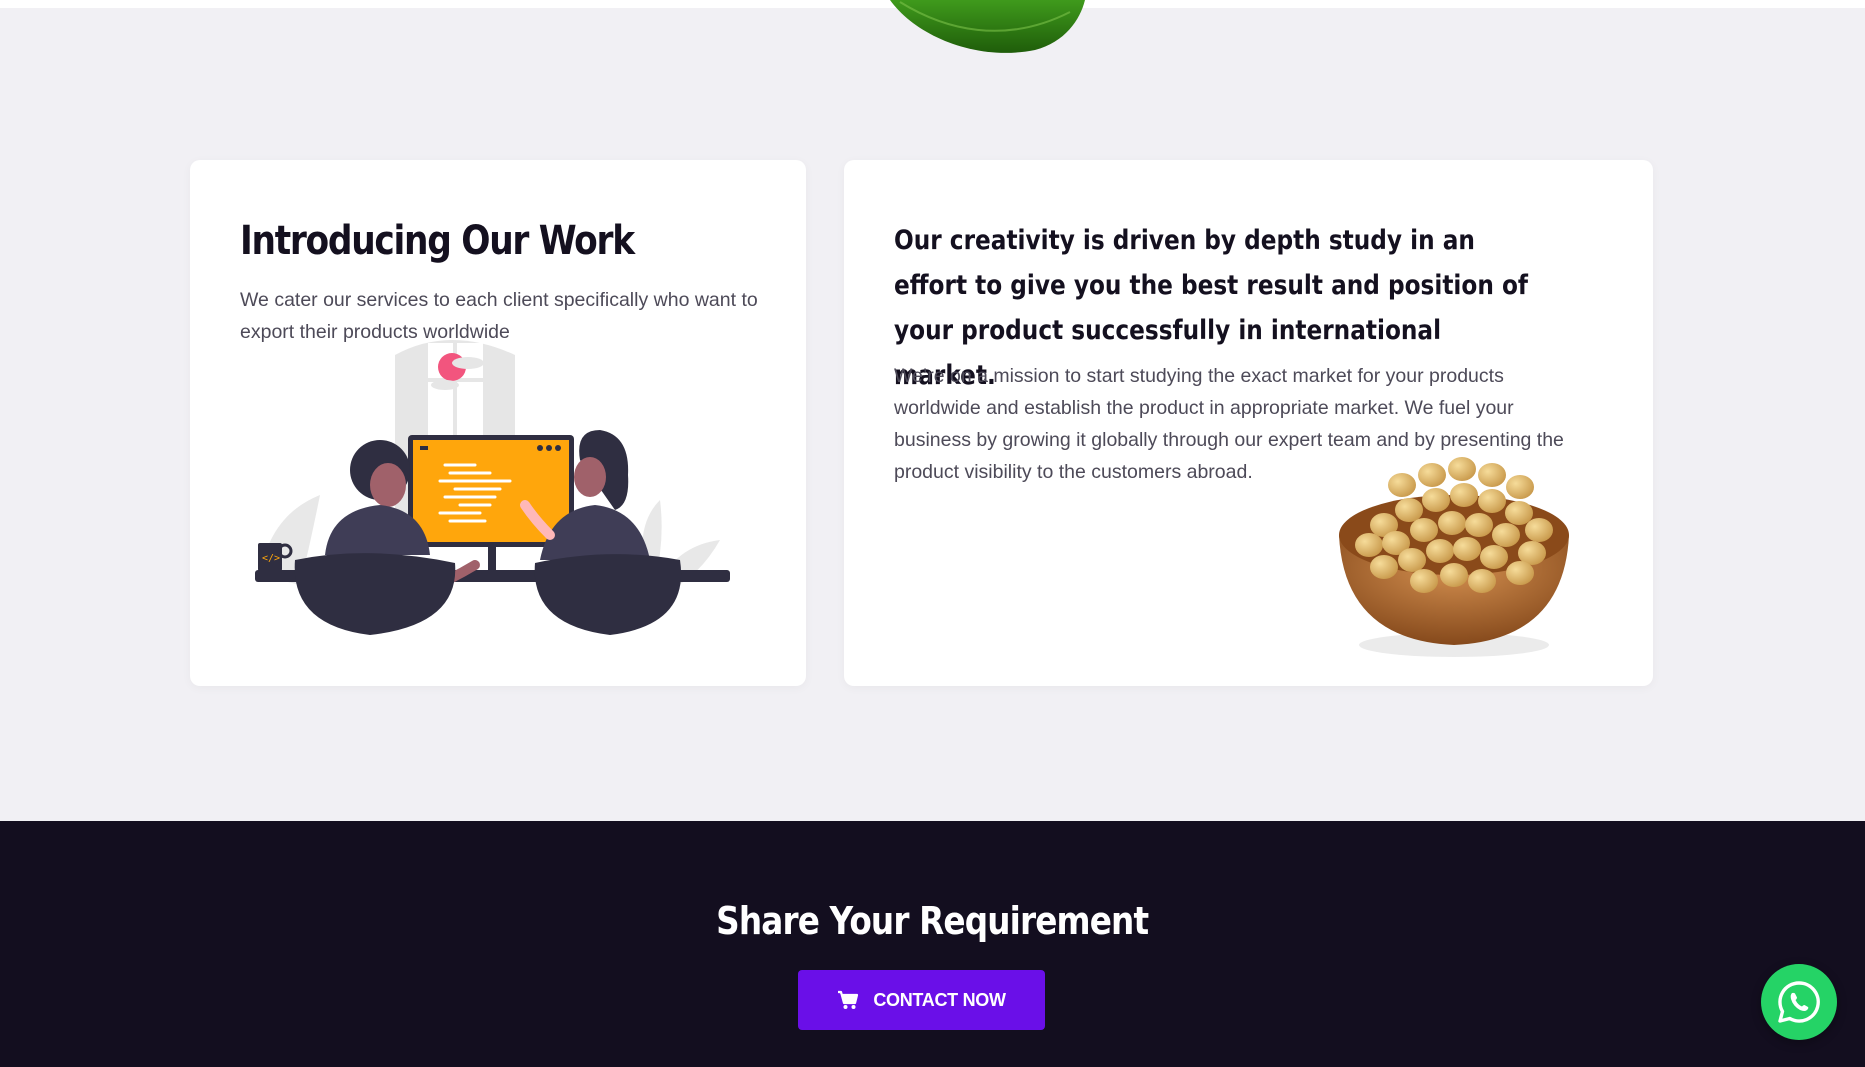  I want to click on whatsapp-icon, so click(1799, 1002).